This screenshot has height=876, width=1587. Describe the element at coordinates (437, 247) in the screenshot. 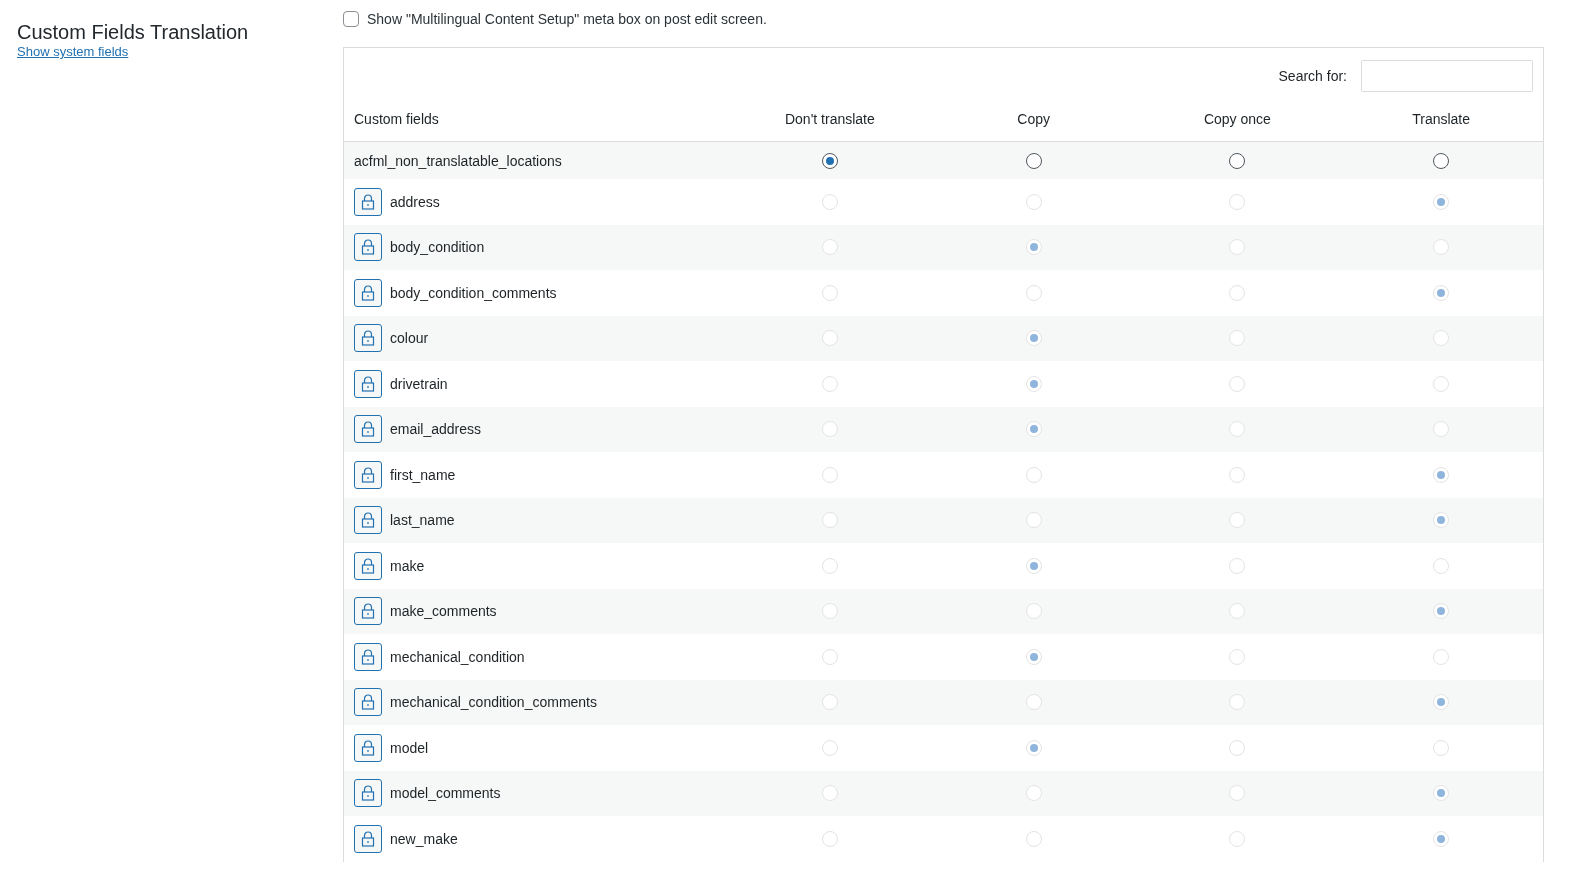

I see `field-name: body_condition` at that location.